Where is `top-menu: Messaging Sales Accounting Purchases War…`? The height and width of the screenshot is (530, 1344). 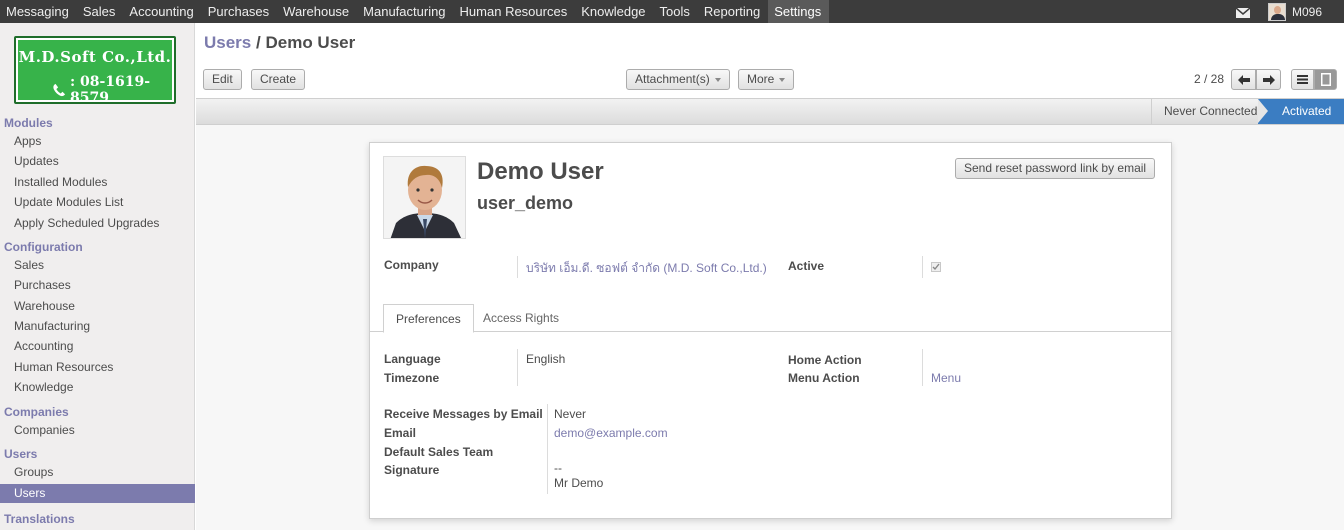 top-menu: Messaging Sales Accounting Purchases War… is located at coordinates (415, 11).